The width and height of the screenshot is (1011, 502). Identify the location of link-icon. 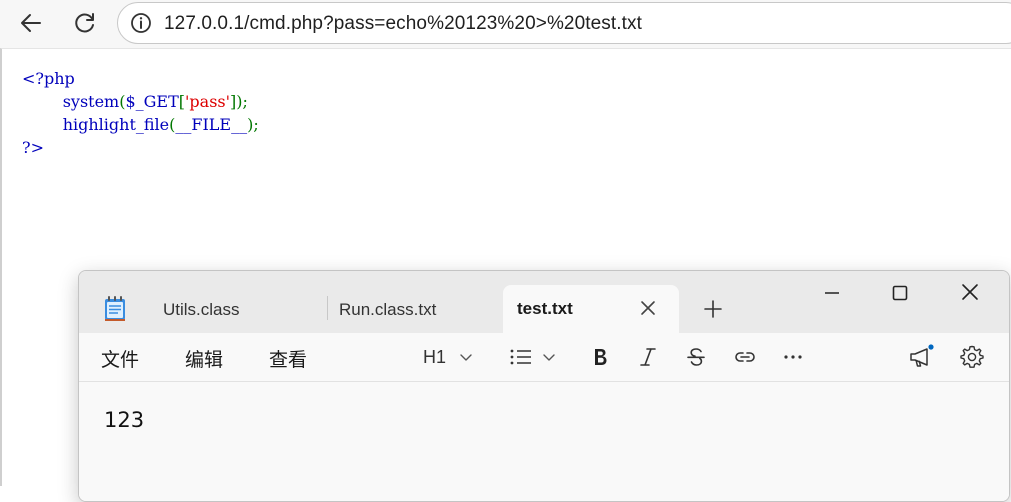
(745, 357).